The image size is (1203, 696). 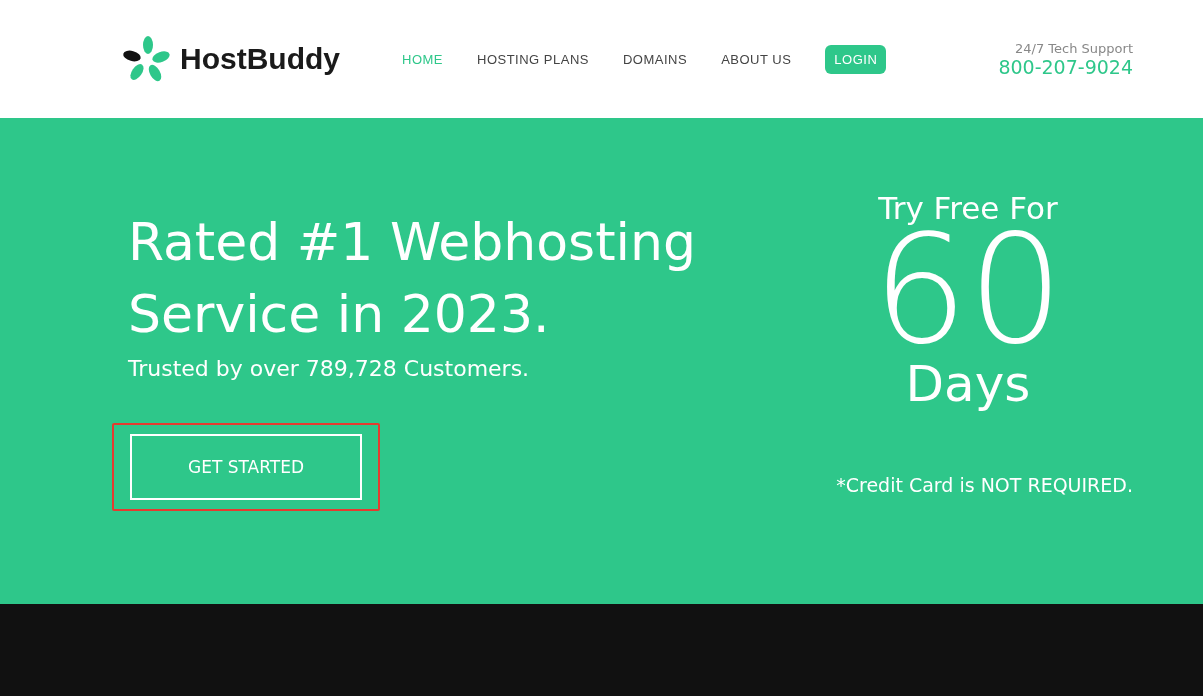 I want to click on brand-name: HostBuddy, so click(x=260, y=59).